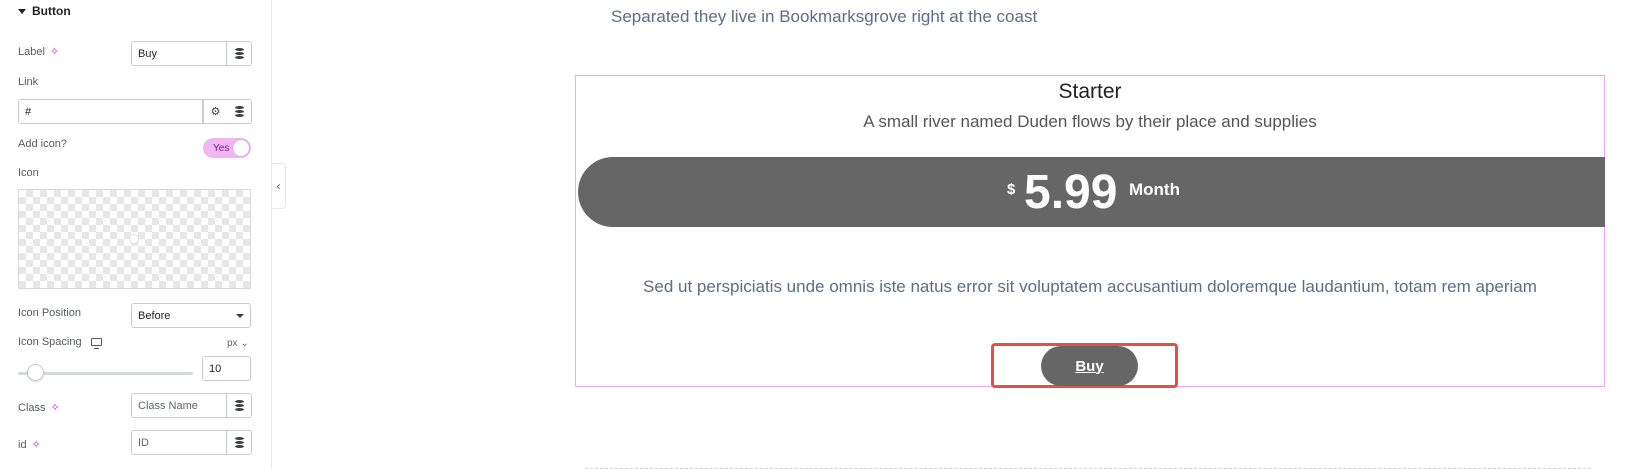  Describe the element at coordinates (244, 343) in the screenshot. I see `chevron-down-icon: ⌄` at that location.